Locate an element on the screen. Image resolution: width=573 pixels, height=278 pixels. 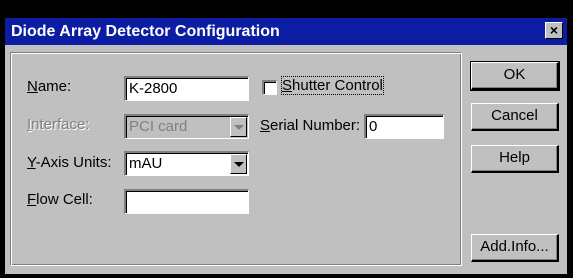
help-button: Help is located at coordinates (515, 159).